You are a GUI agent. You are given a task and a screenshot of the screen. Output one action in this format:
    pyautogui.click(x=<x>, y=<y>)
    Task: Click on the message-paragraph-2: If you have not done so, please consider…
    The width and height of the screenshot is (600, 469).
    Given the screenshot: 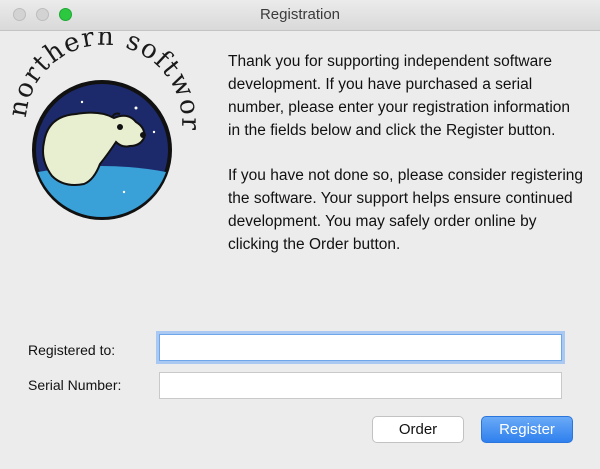 What is the action you would take?
    pyautogui.click(x=406, y=210)
    